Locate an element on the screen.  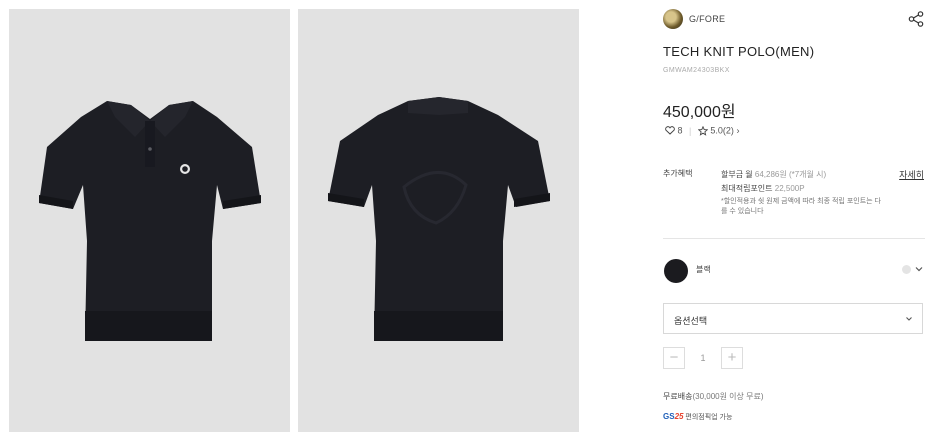
shipping-info: 무료배송(30,000원 이상 무료) is located at coordinates (713, 396).